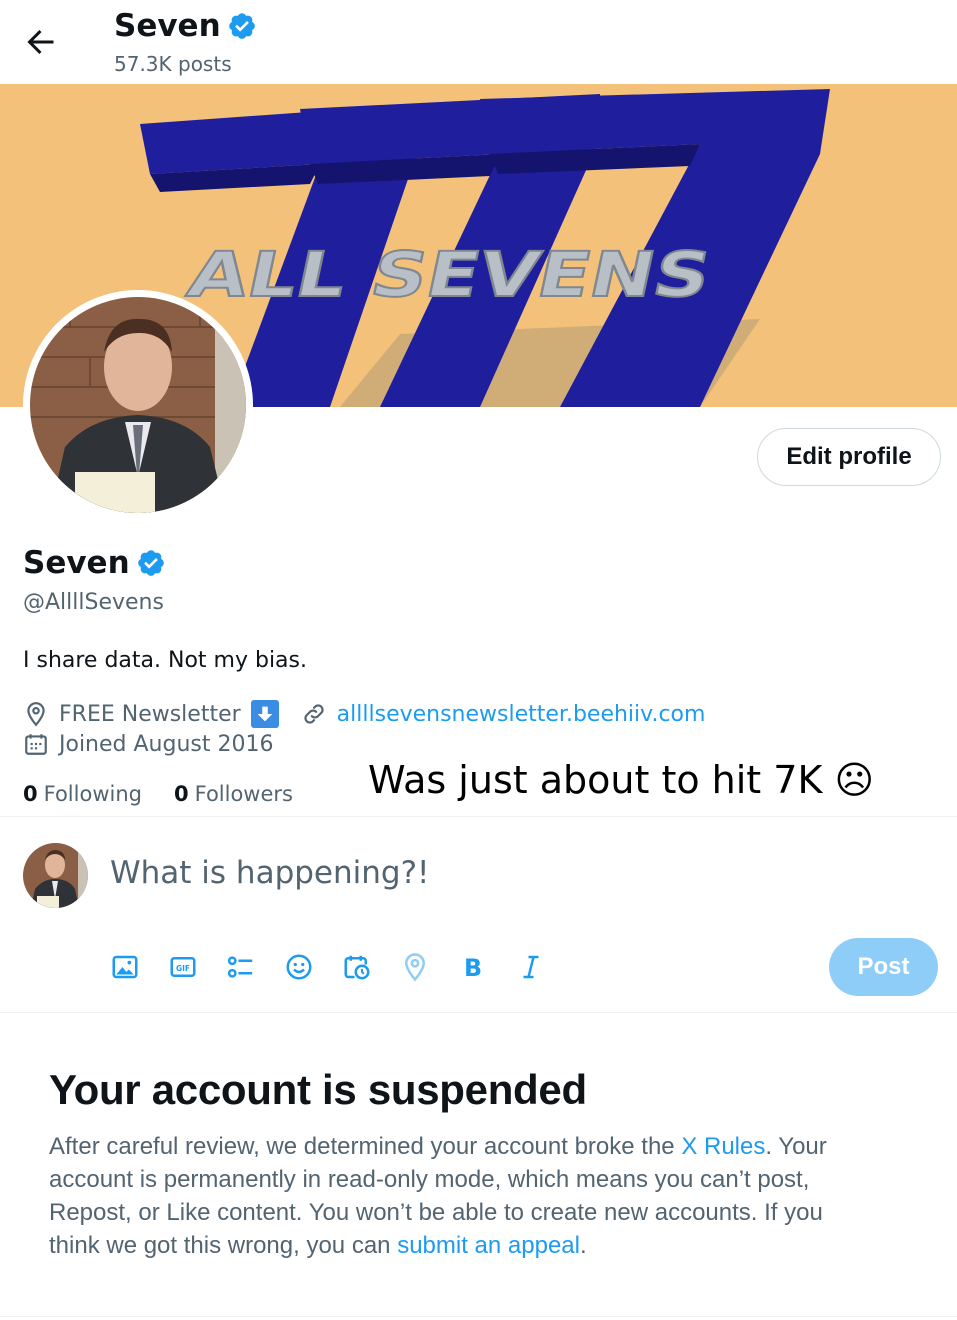  What do you see at coordinates (583, 1245) in the screenshot?
I see `suspension-text: .` at bounding box center [583, 1245].